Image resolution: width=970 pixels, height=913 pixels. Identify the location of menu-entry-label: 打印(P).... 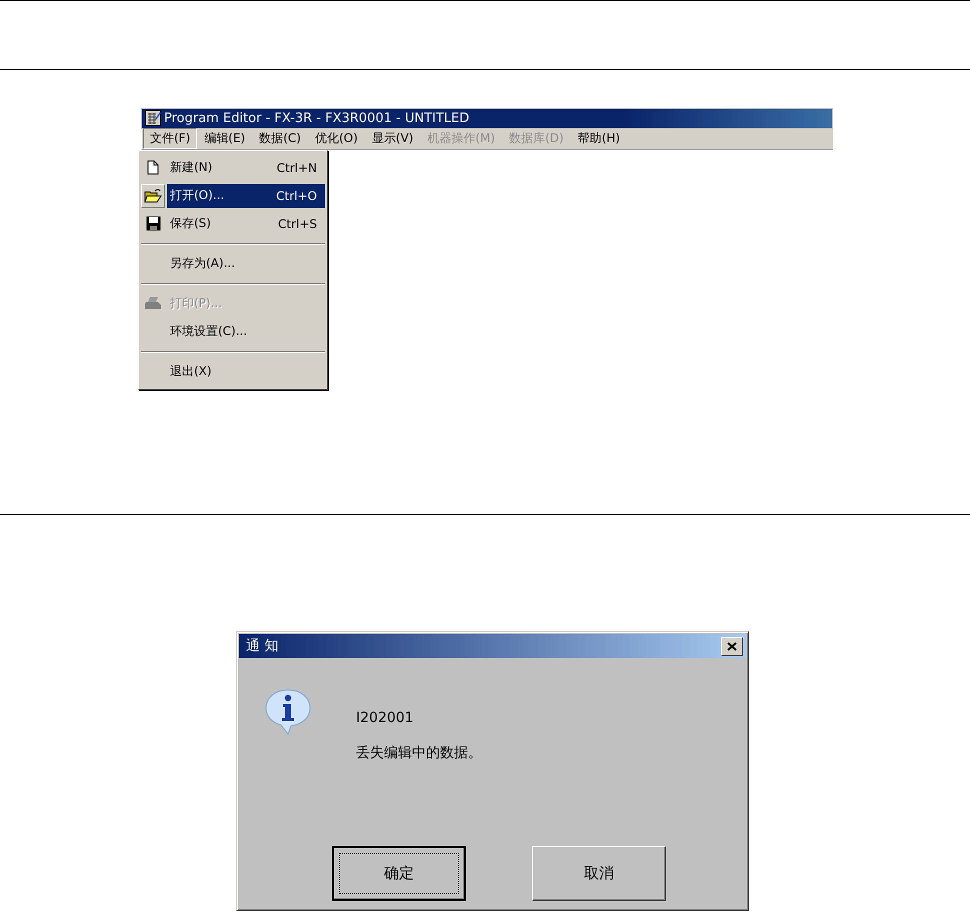
(196, 303).